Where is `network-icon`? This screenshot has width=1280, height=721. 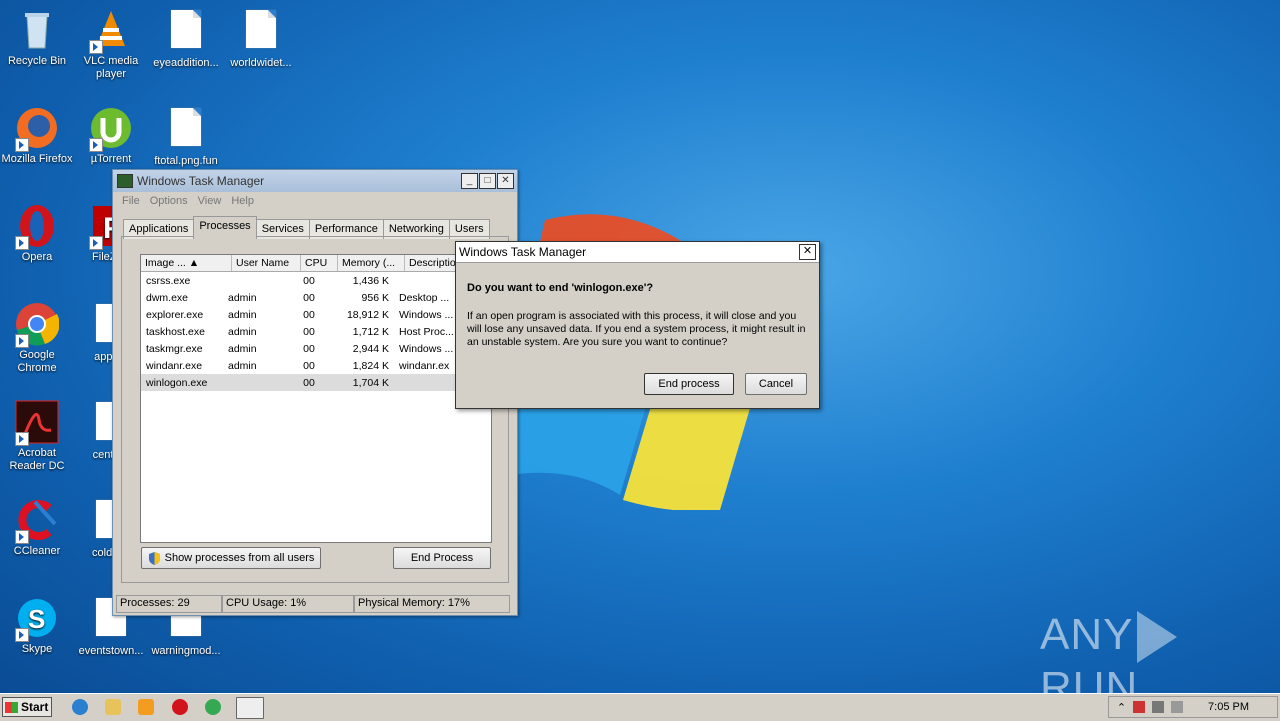
network-icon is located at coordinates (1158, 707).